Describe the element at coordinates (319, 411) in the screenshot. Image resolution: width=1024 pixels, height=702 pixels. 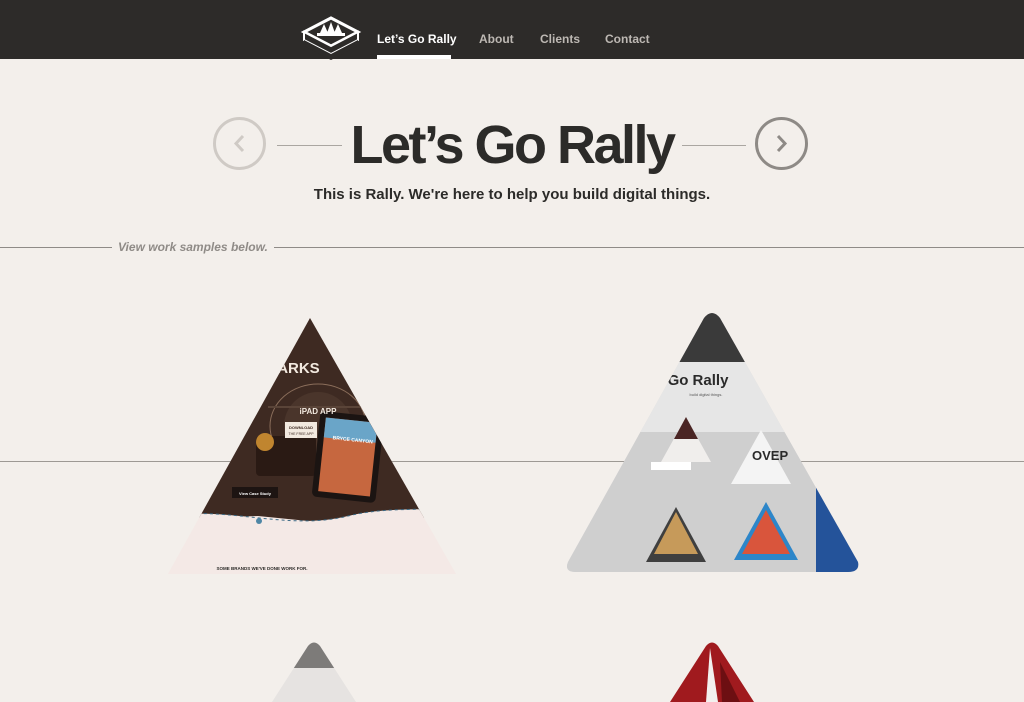
I see `ipad-app-label: iPAD APP` at that location.